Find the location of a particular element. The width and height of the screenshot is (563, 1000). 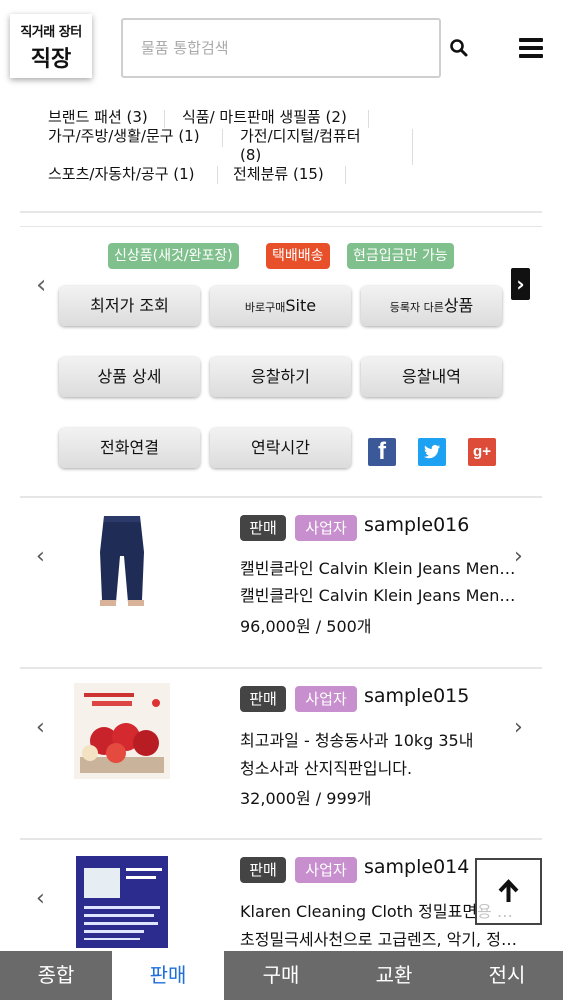

search-icon is located at coordinates (459, 48).